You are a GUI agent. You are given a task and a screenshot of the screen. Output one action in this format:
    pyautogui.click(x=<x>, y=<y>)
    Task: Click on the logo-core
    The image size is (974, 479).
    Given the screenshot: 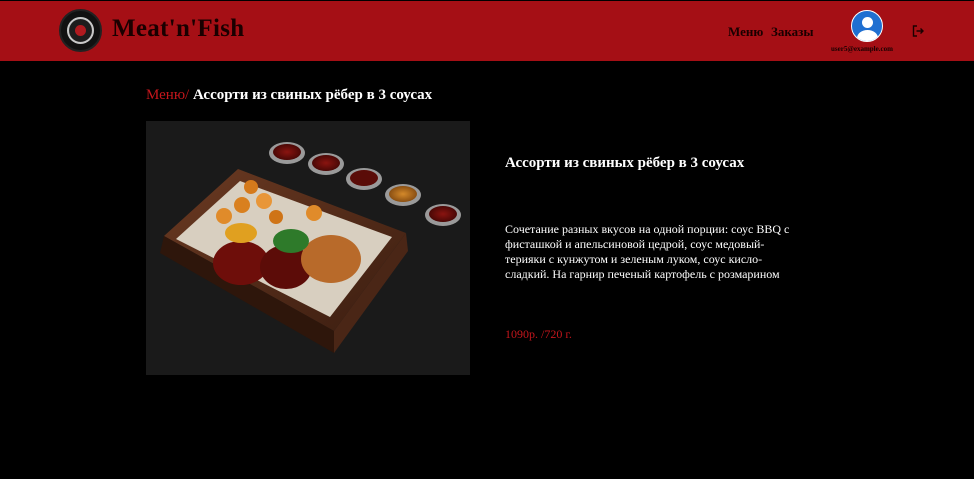 What is the action you would take?
    pyautogui.click(x=80, y=30)
    